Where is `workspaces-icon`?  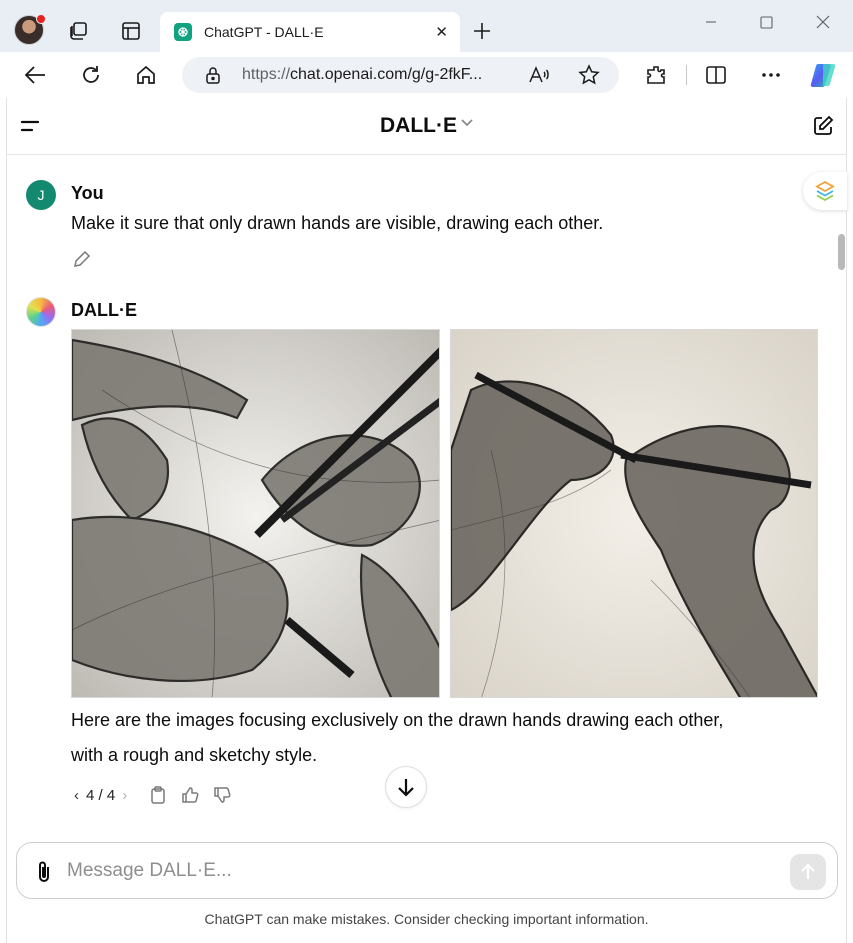
workspaces-icon is located at coordinates (78, 31).